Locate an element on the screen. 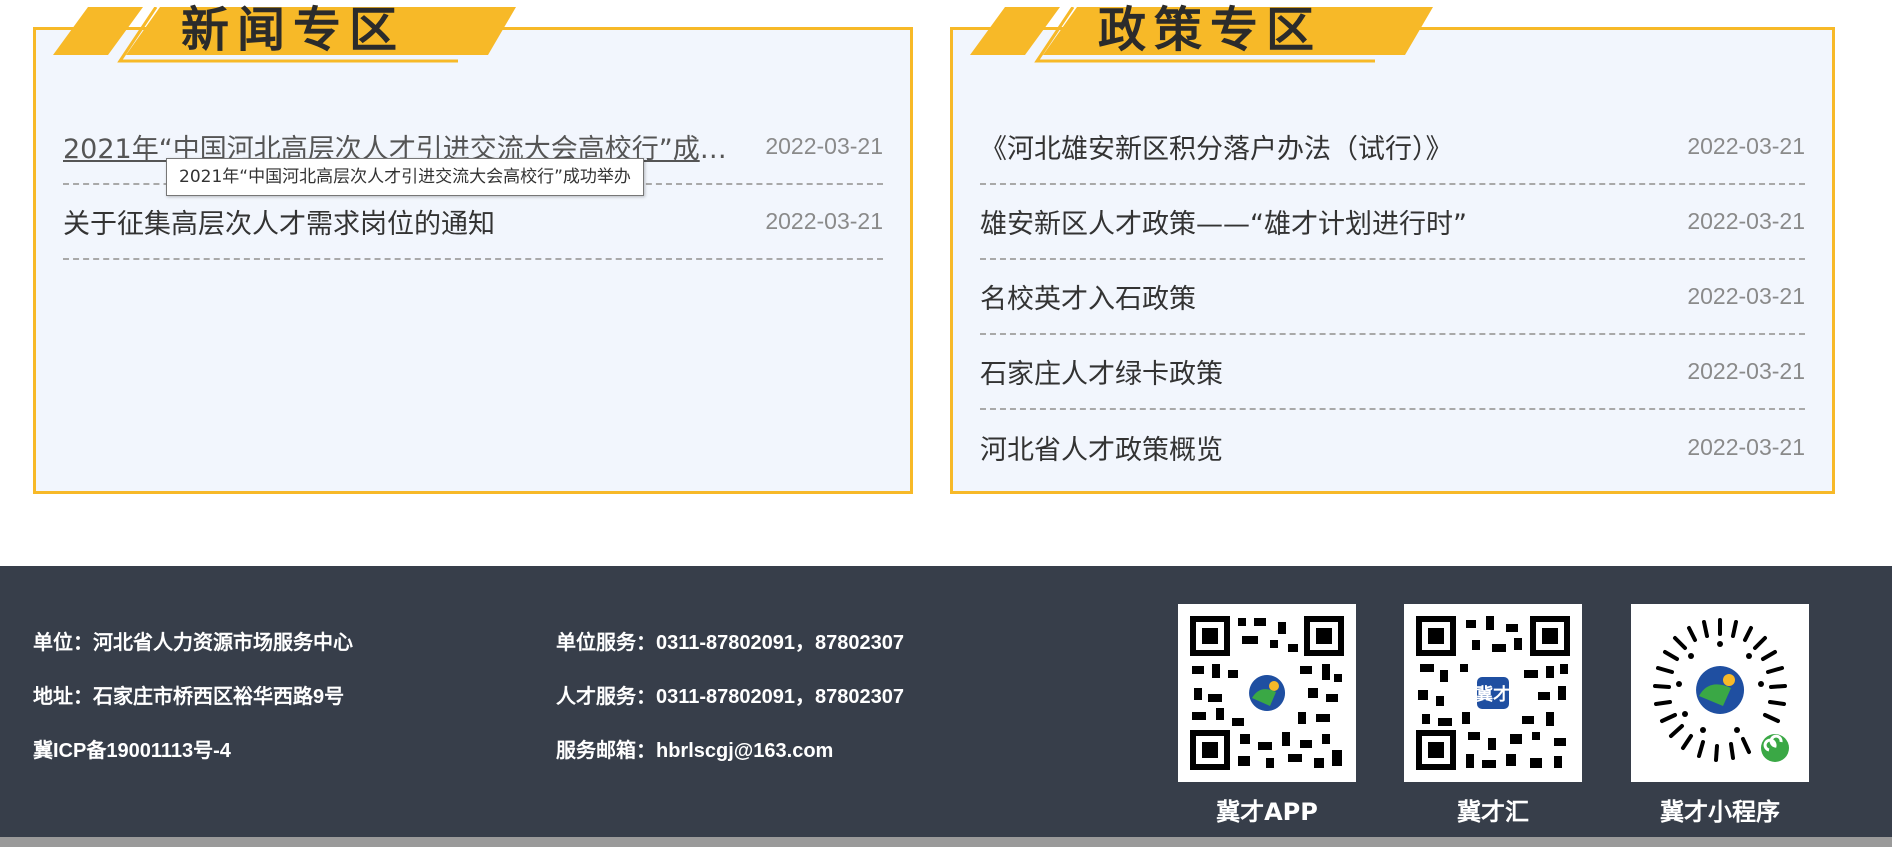  policy-item-title: 河北省人才政策概览 is located at coordinates (1101, 447).